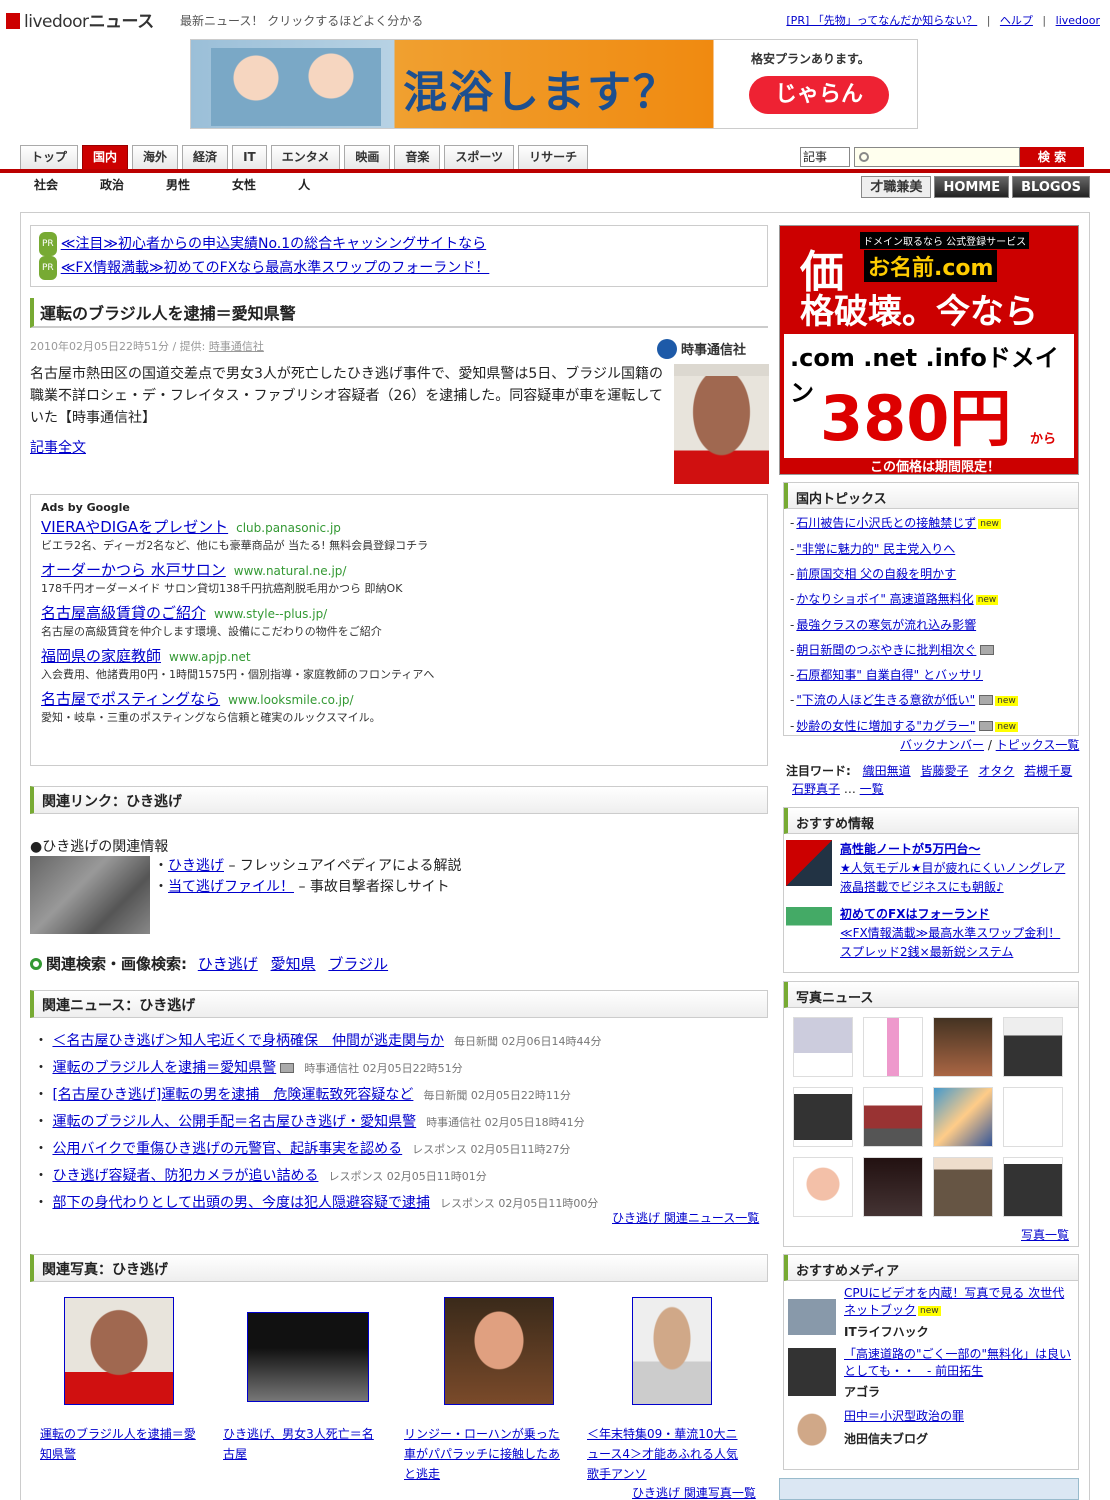  What do you see at coordinates (958, 933) in the screenshot?
I see `recommend-line: ≪FX情報満載≫最高水準スワップ金利！` at bounding box center [958, 933].